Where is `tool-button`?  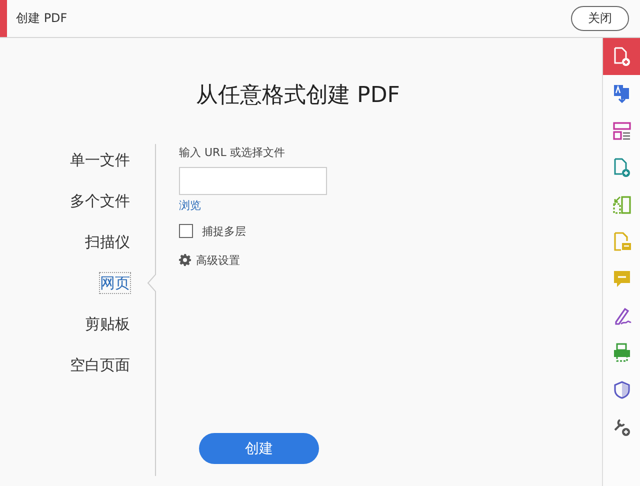
tool-button is located at coordinates (621, 56).